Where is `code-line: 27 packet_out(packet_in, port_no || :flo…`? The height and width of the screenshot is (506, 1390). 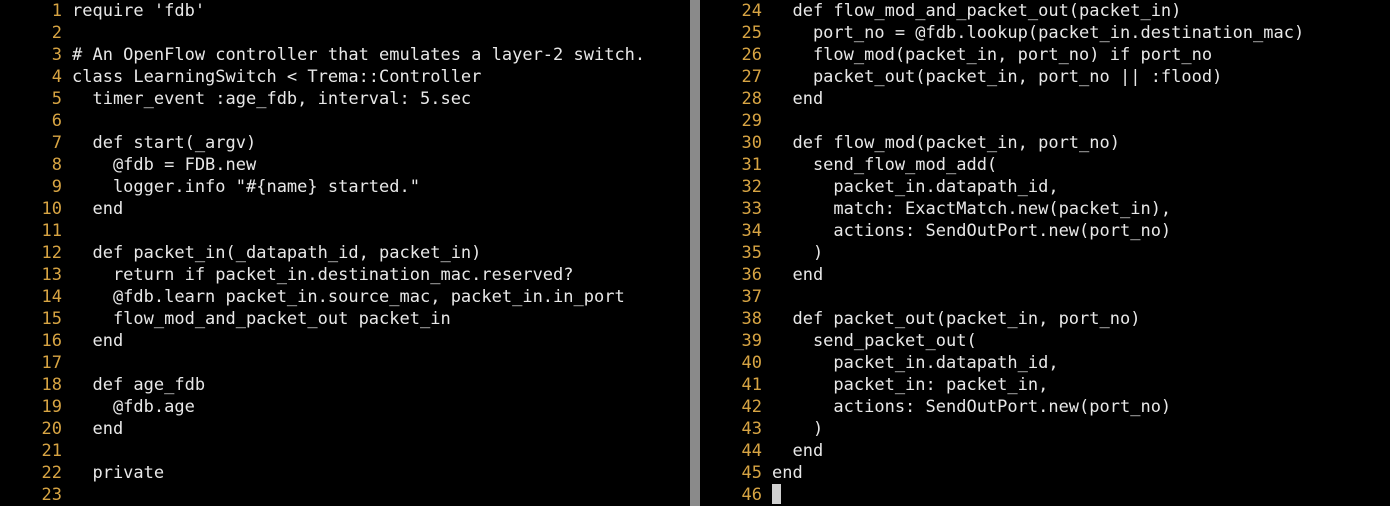
code-line: 27 packet_out(packet_in, port_no || :flo… is located at coordinates (961, 77).